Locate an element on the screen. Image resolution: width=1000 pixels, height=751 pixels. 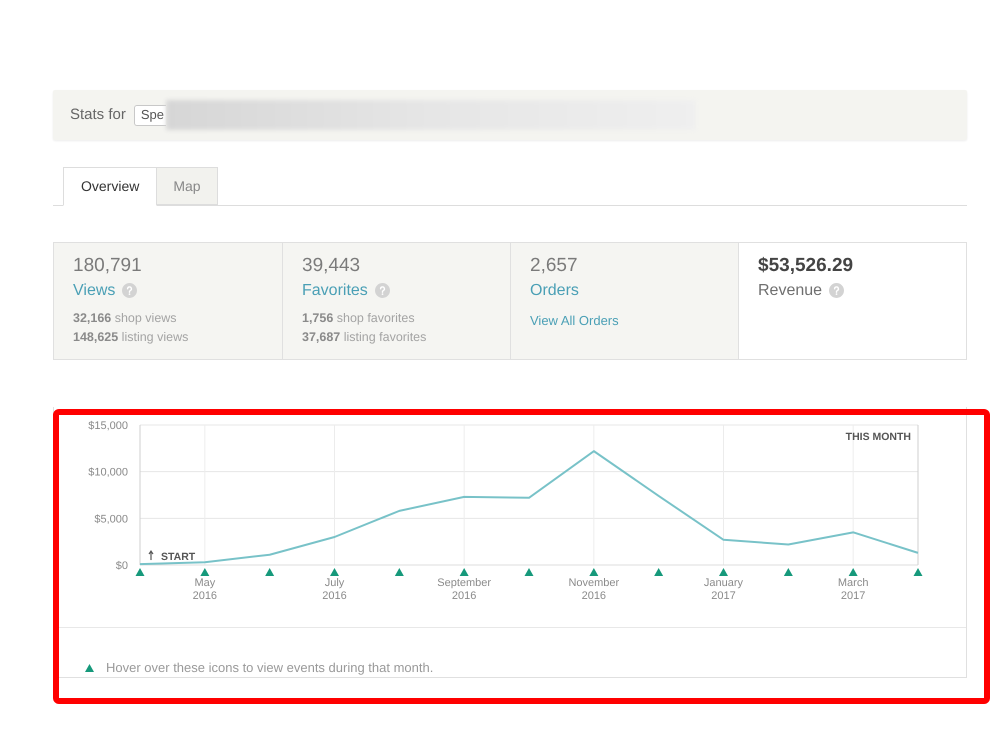
stat-value: 39,443 is located at coordinates (332, 266).